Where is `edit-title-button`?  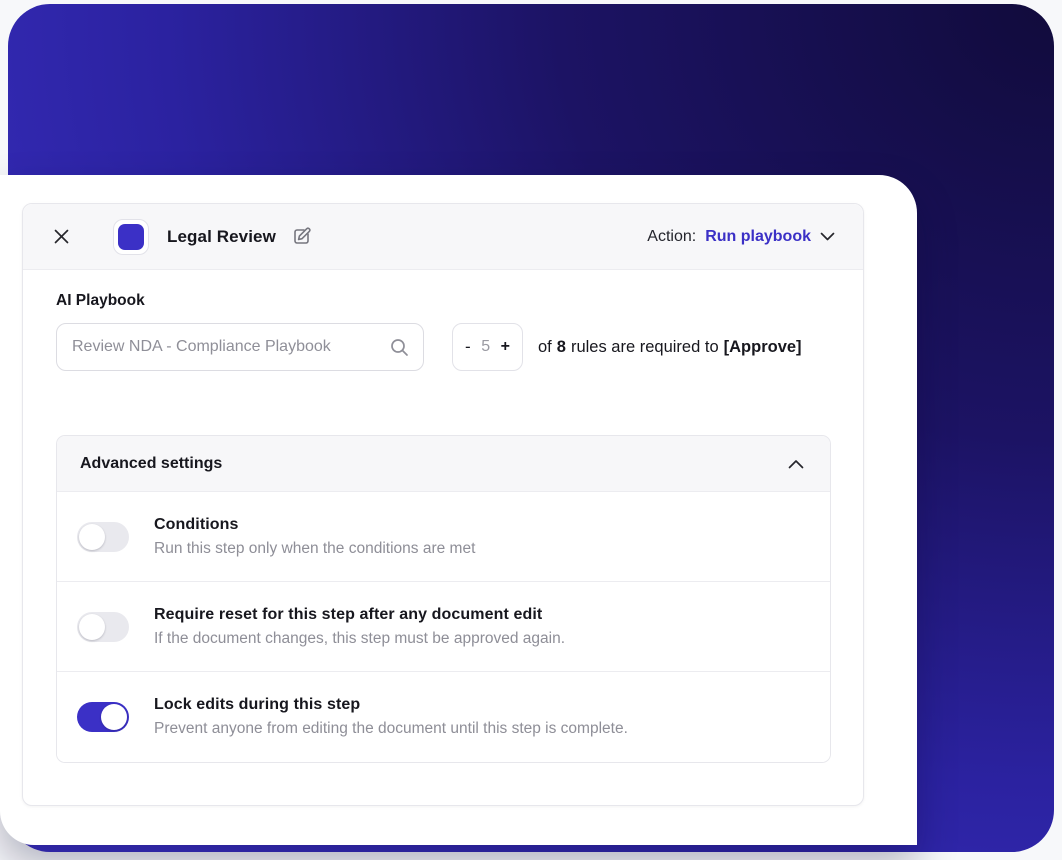 edit-title-button is located at coordinates (301, 236).